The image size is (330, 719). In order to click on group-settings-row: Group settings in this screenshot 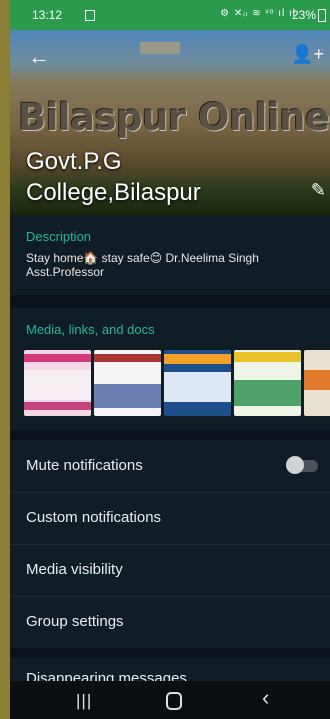, I will do `click(170, 622)`.